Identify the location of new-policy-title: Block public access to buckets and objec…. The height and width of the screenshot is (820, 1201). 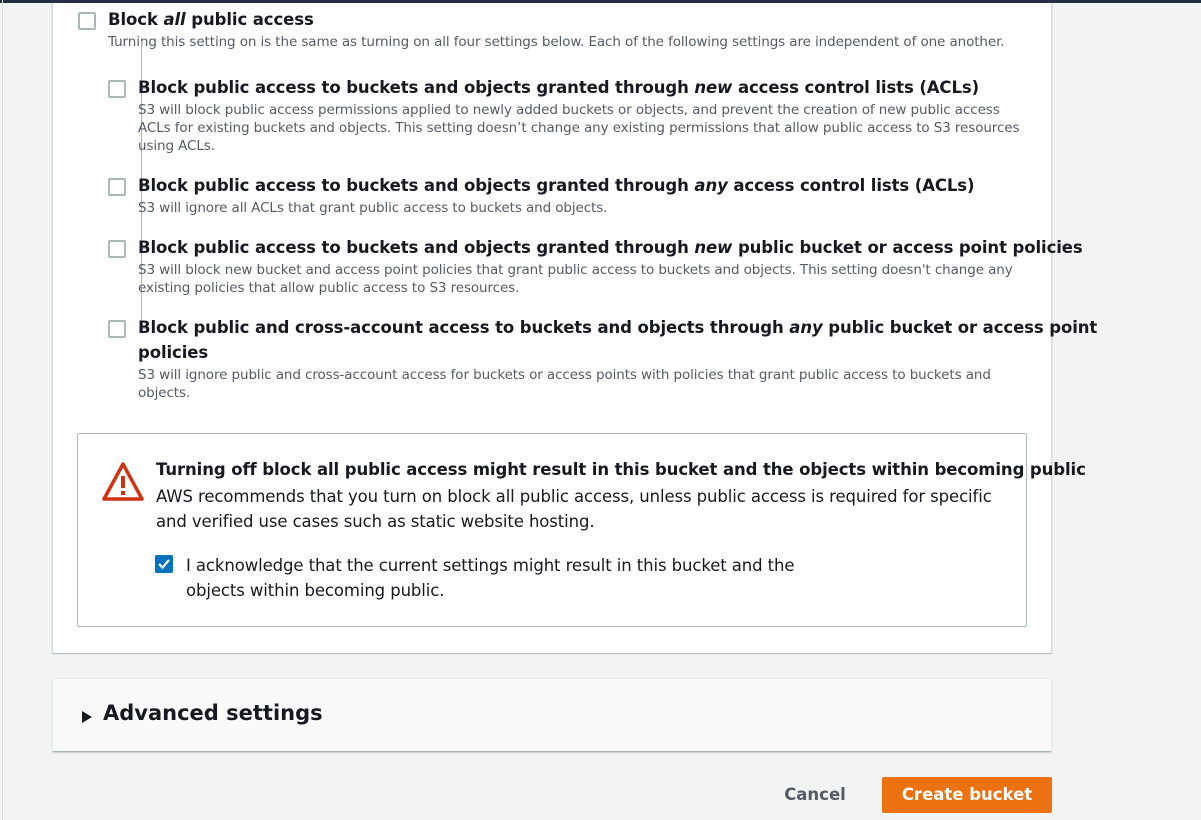
(610, 247).